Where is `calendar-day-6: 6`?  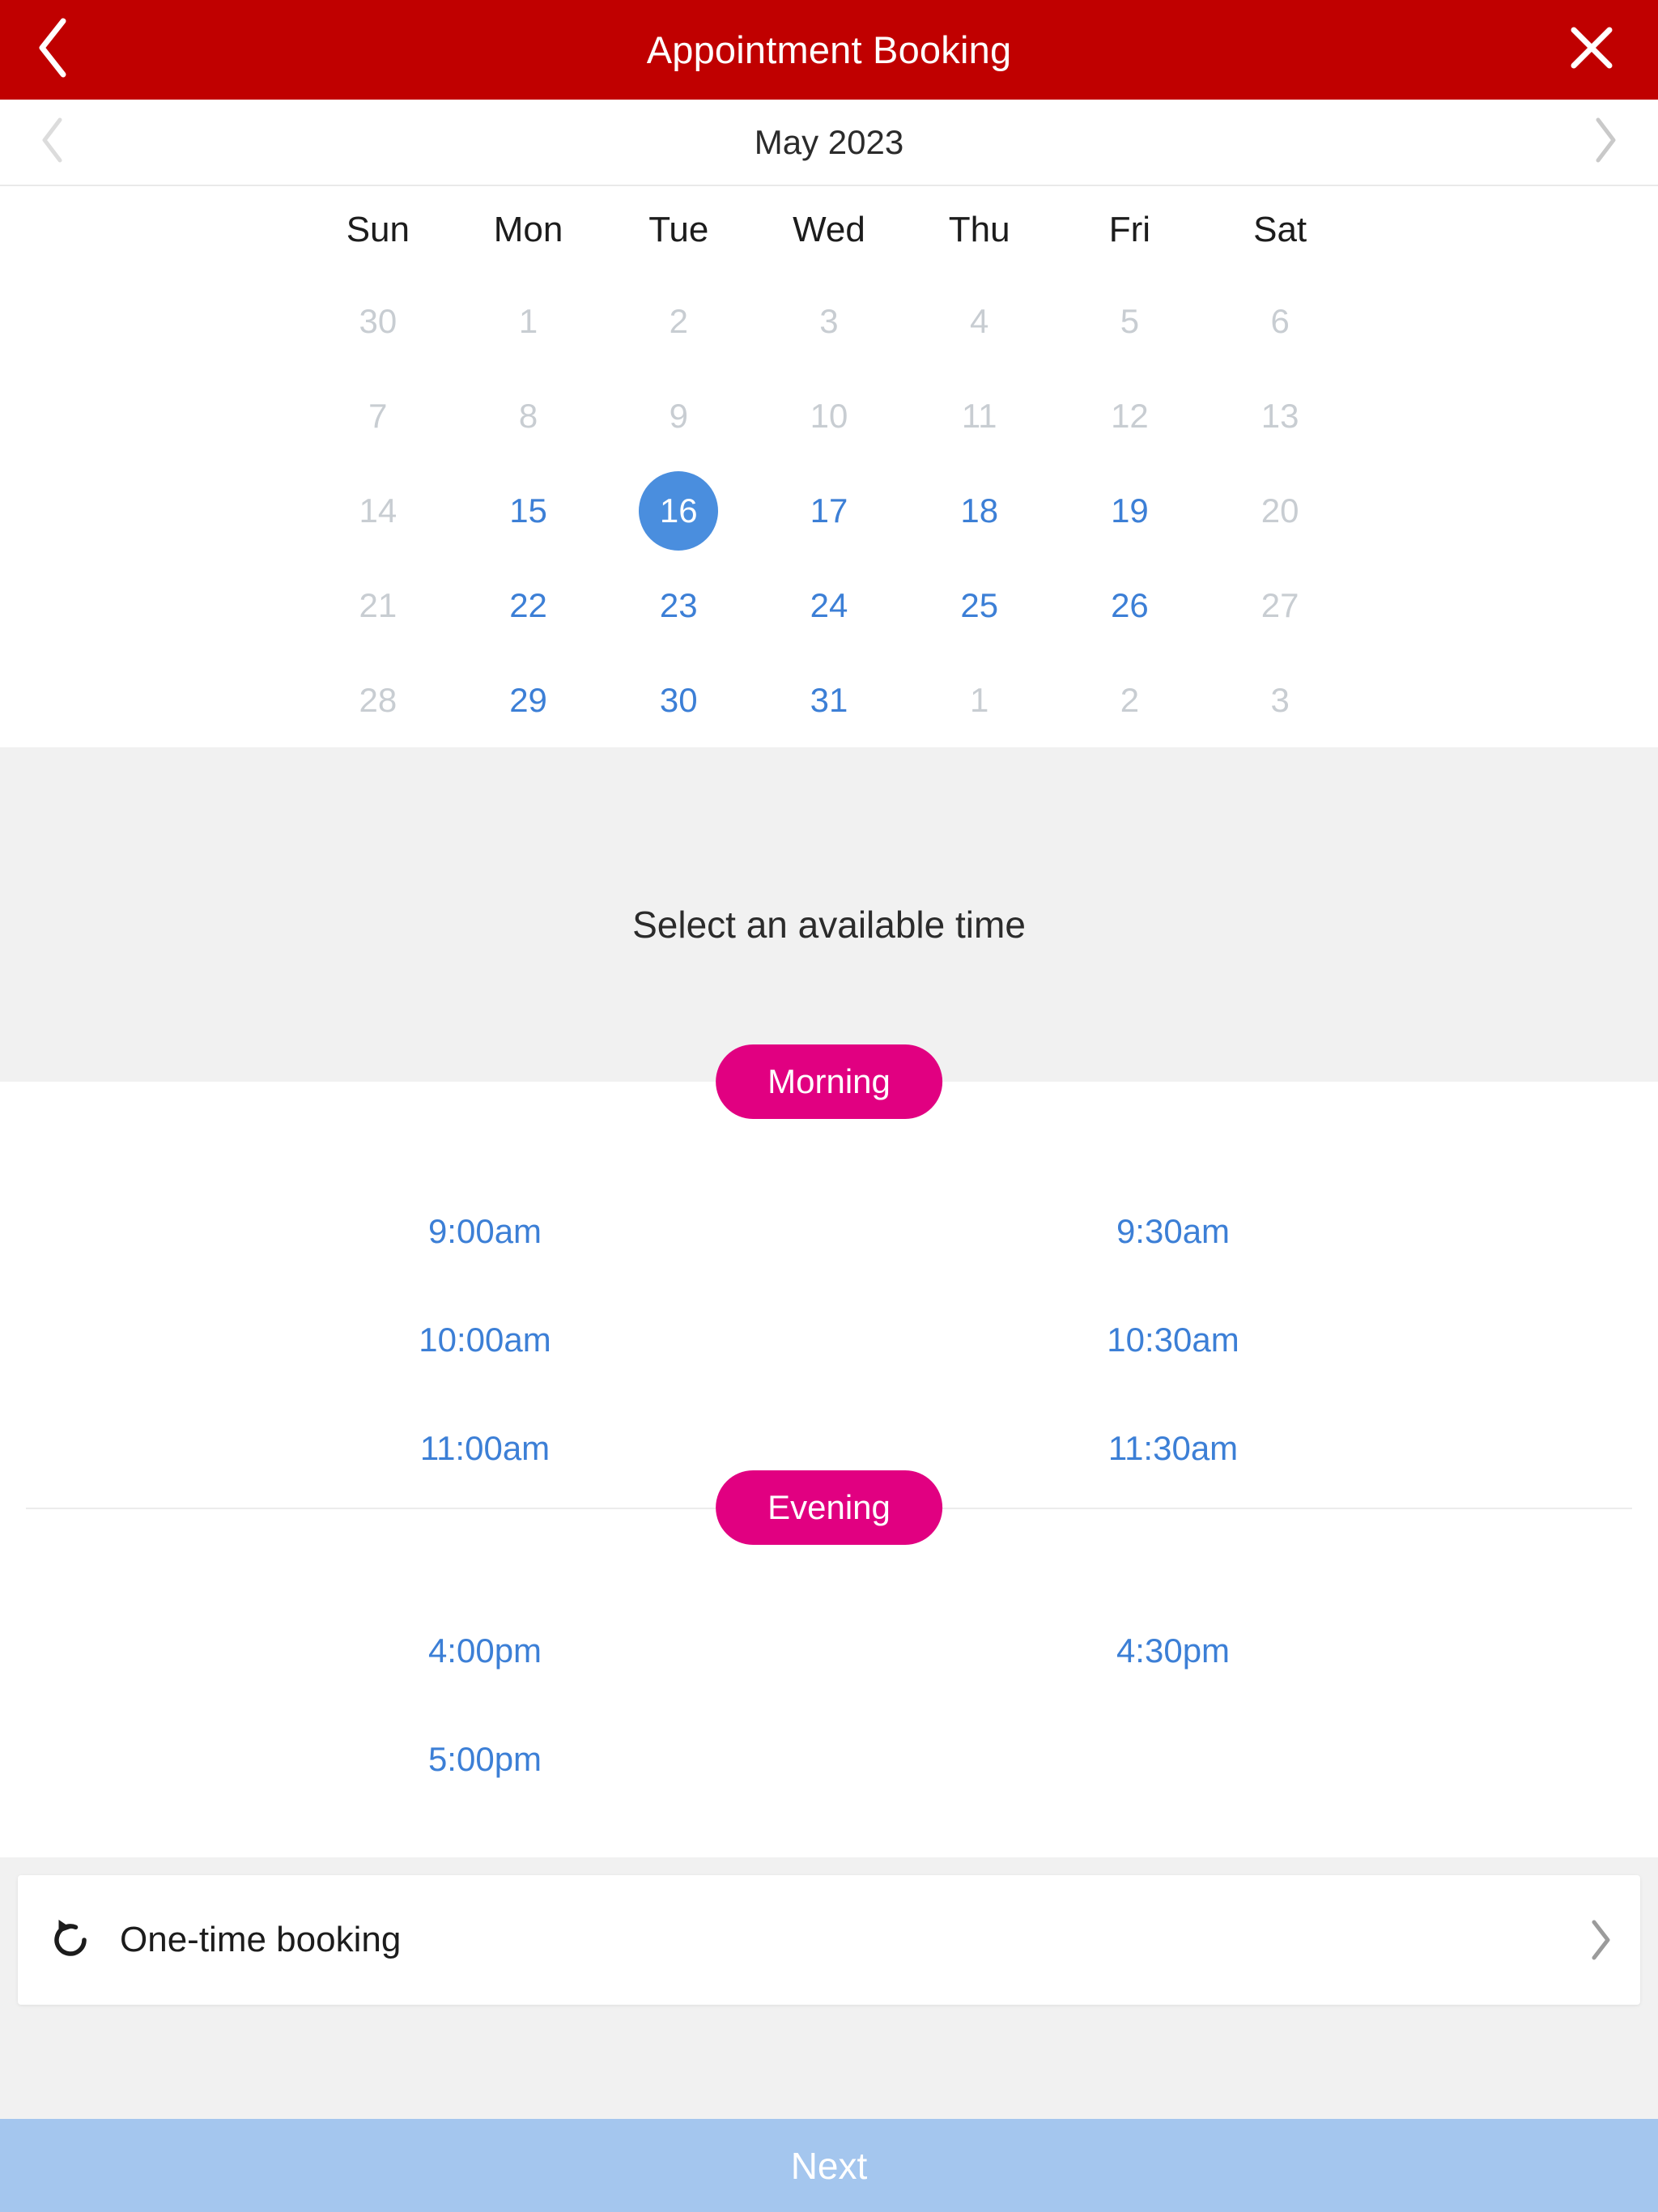
calendar-day-6: 6 is located at coordinates (1280, 320).